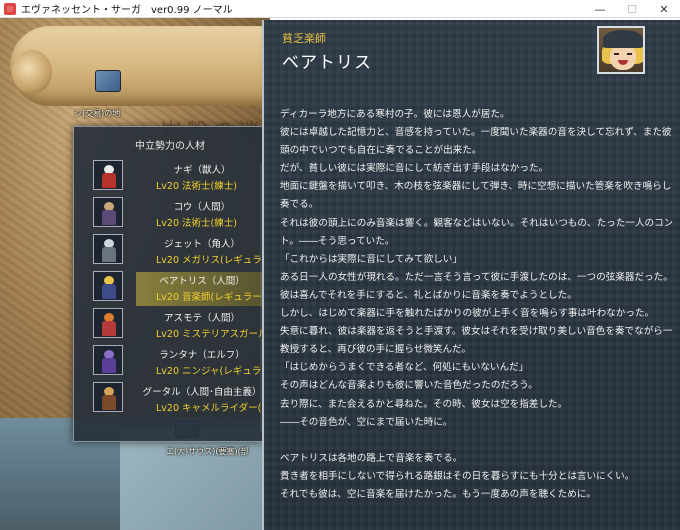 The height and width of the screenshot is (530, 680). I want to click on biography-line: だが、貧しい彼には実際に音にして紡ぎ出す手段はなかった。, so click(414, 169).